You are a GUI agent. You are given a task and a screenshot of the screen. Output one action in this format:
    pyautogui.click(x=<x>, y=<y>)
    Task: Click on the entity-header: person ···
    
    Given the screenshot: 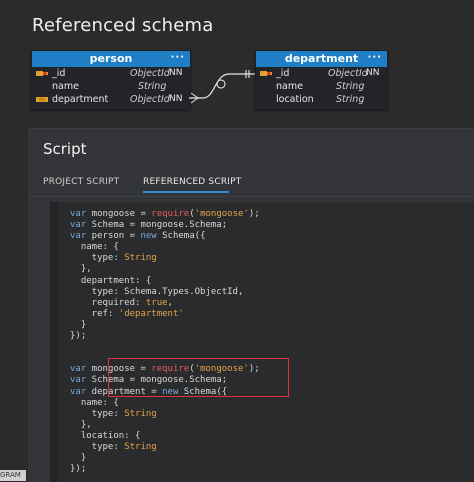 What is the action you would take?
    pyautogui.click(x=111, y=59)
    